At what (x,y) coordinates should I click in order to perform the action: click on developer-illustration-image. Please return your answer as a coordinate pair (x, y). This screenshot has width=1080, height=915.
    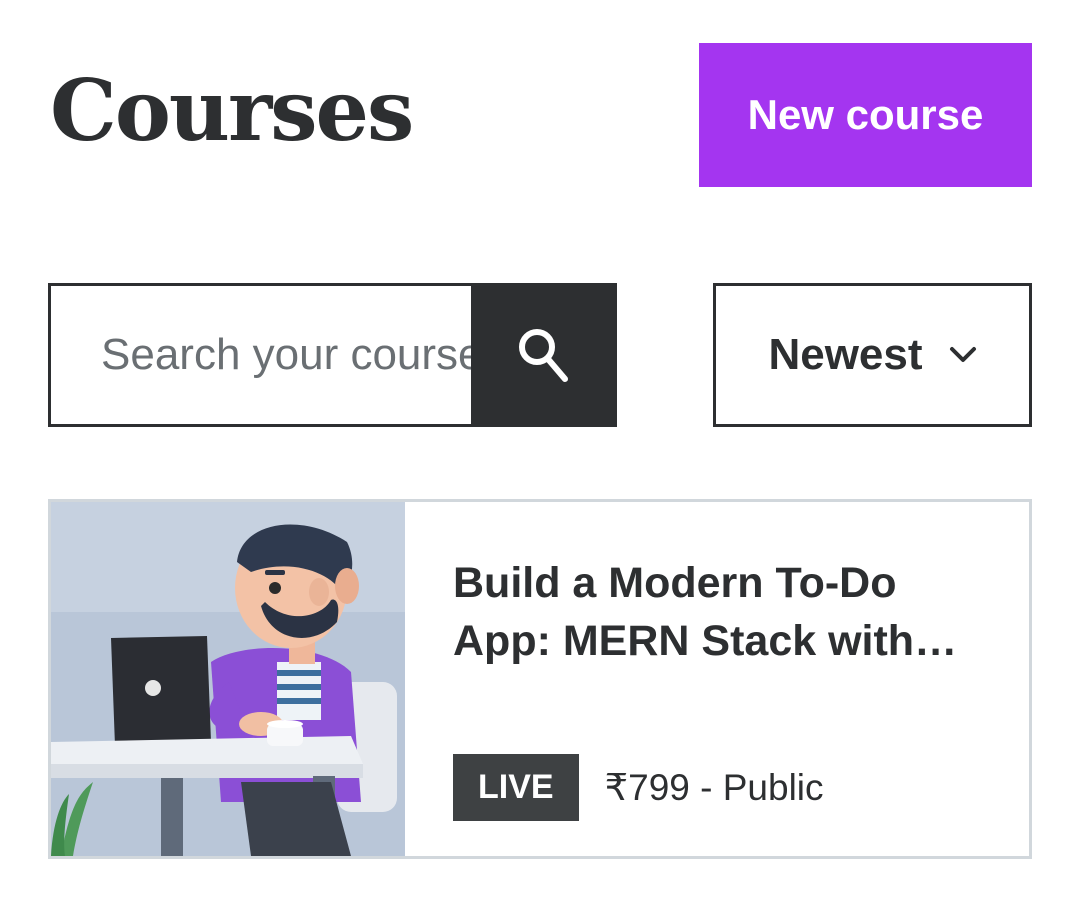
    Looking at the image, I should click on (228, 679).